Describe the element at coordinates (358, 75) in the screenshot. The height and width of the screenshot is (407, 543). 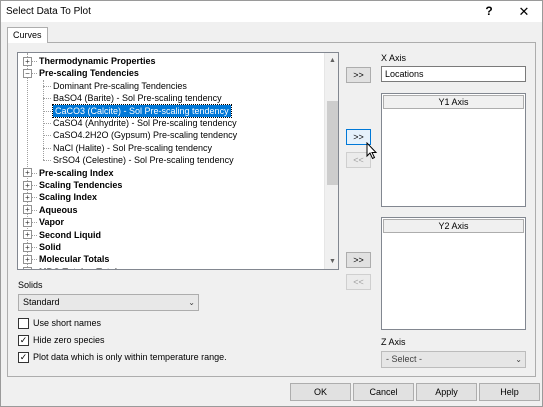
I see `add-to-x-axis-button: >>` at that location.